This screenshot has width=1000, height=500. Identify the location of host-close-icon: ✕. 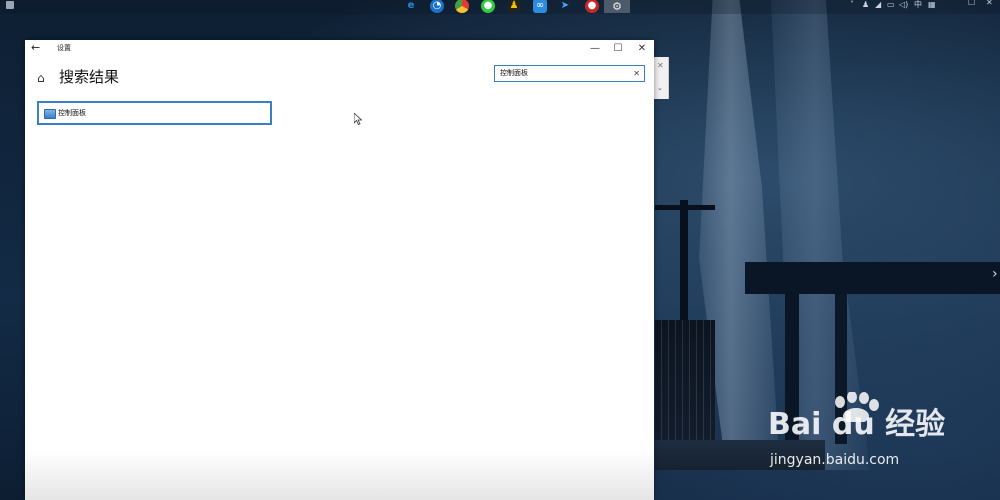
(989, 5).